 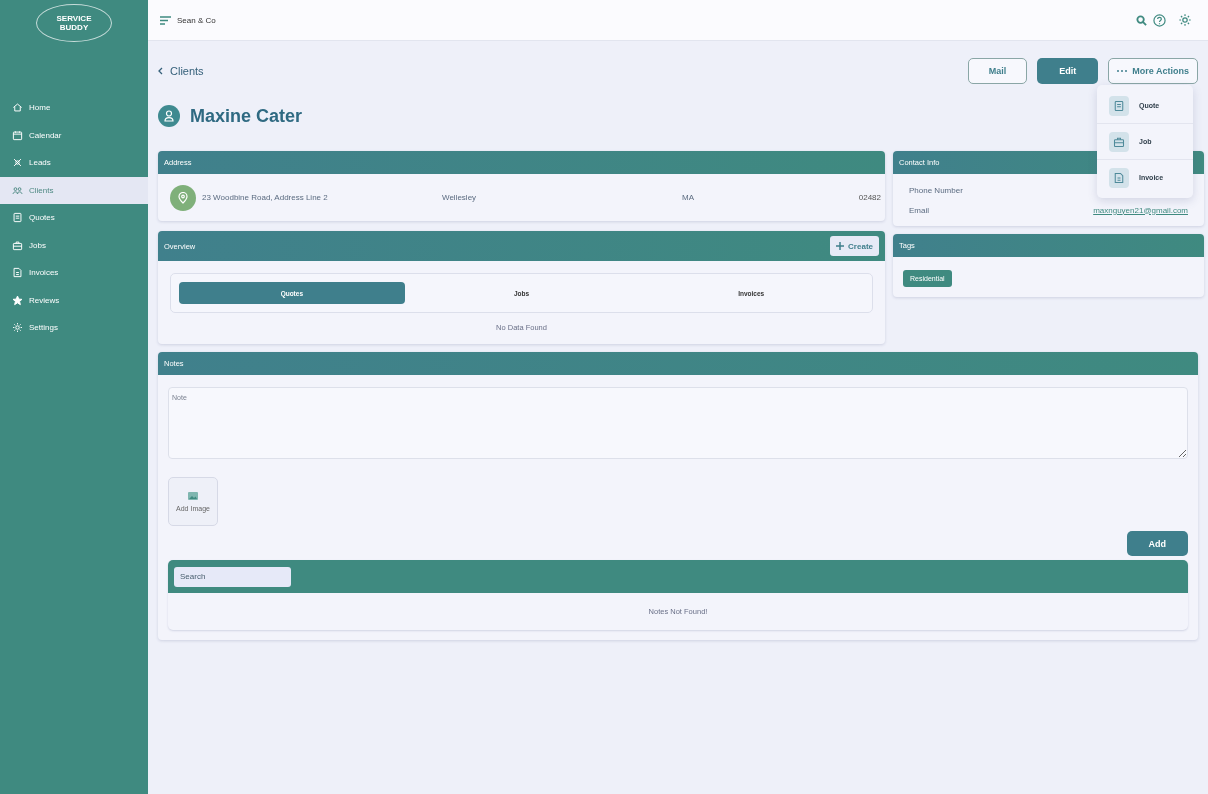 I want to click on back-link: Clients, so click(x=181, y=71).